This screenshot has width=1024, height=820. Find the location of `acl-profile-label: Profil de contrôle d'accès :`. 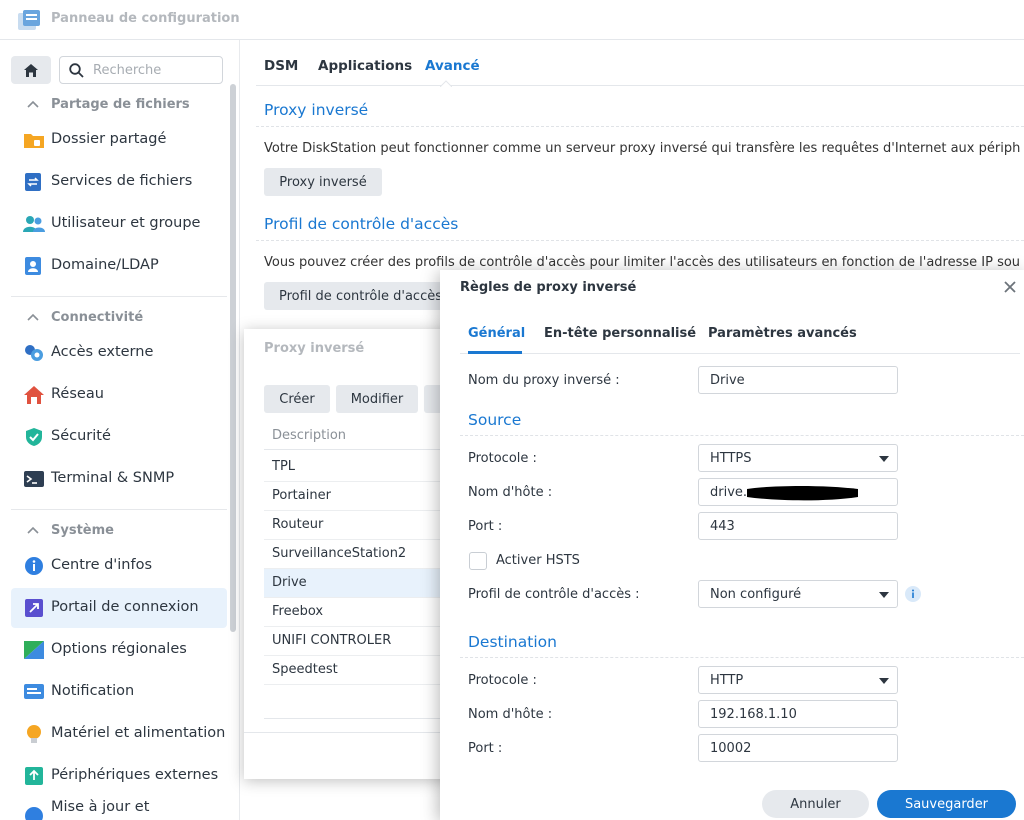

acl-profile-label: Profil de contrôle d'accès : is located at coordinates (554, 594).